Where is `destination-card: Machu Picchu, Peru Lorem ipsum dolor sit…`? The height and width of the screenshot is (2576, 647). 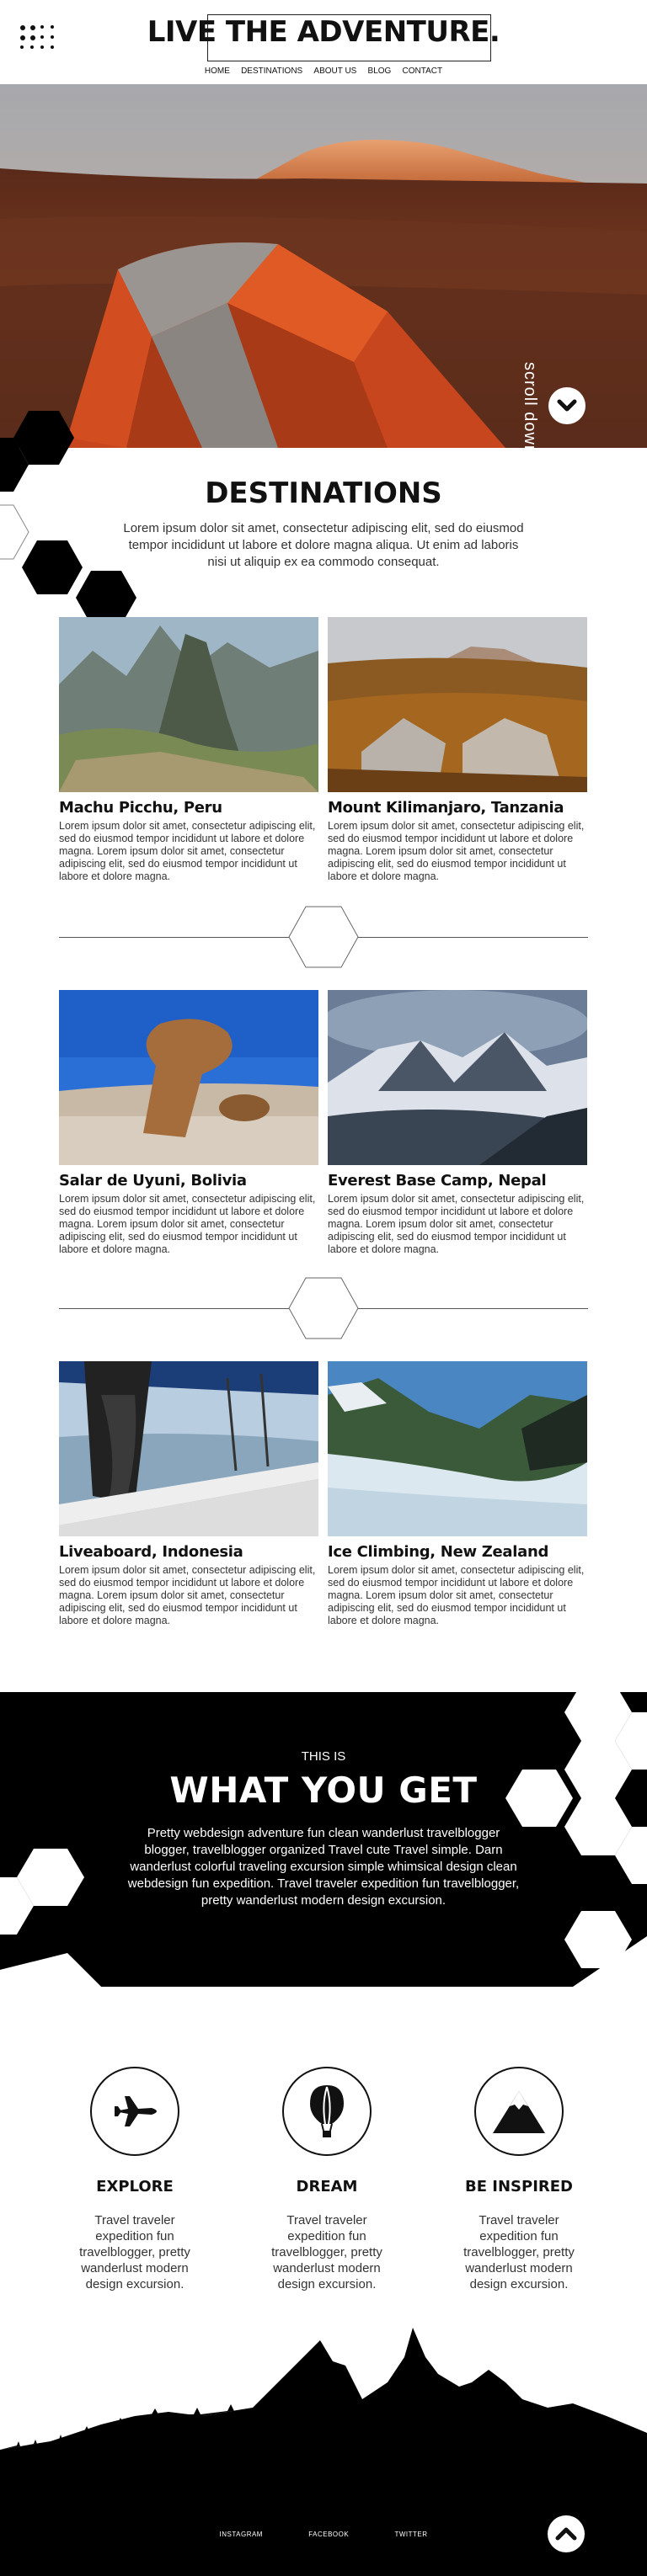
destination-card: Machu Picchu, Peru Lorem ipsum dolor sit… is located at coordinates (188, 750).